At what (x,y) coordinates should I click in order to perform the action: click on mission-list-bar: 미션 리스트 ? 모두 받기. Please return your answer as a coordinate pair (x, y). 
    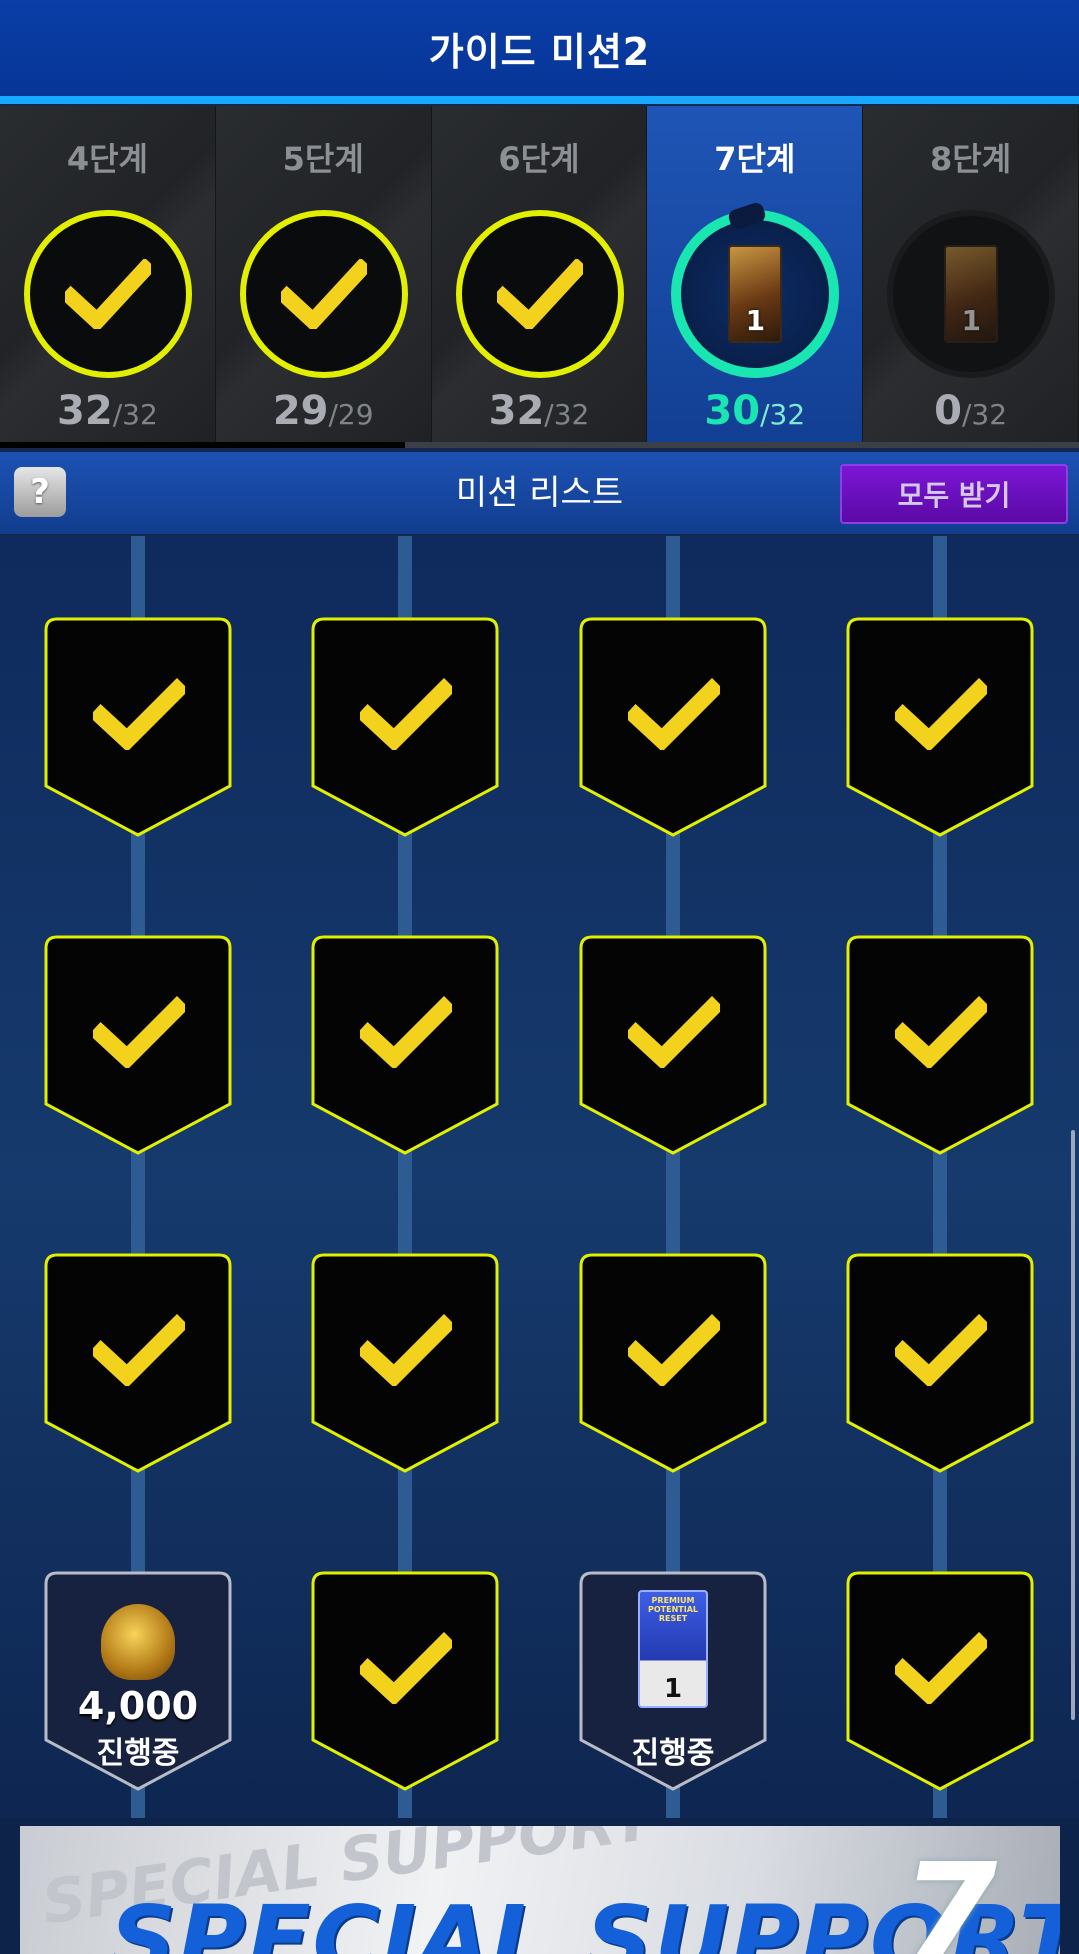
    Looking at the image, I should click on (539, 493).